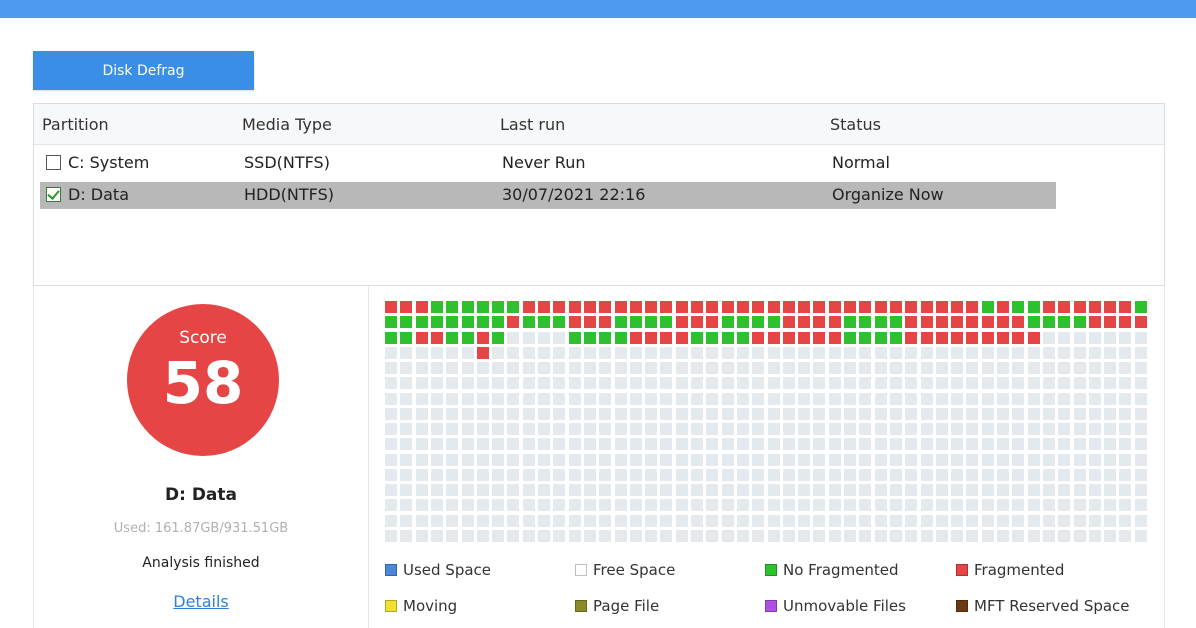  What do you see at coordinates (548, 163) in the screenshot?
I see `table-row-c-system: C: System SSD(NTFS) Never Run Normal` at bounding box center [548, 163].